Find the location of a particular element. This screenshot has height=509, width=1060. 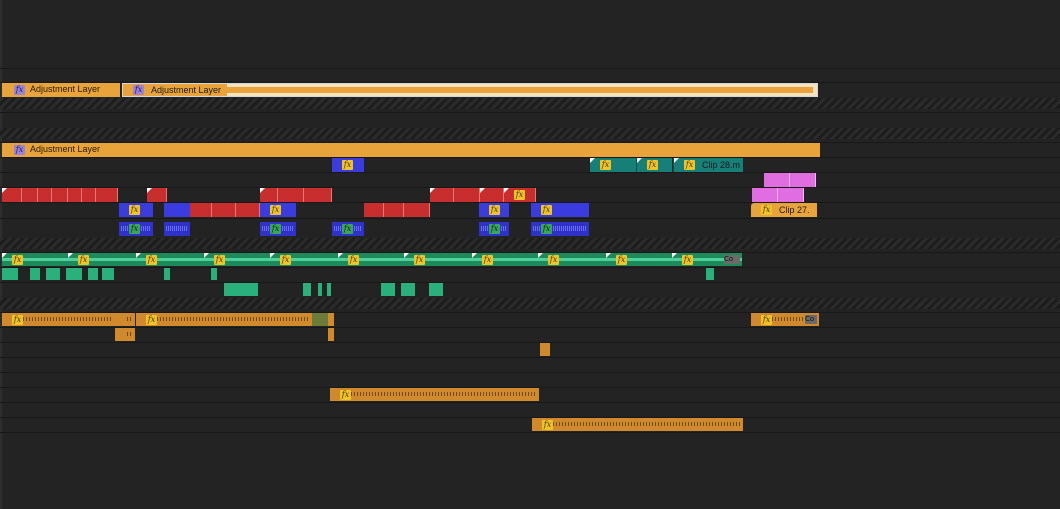

audio-clip: fx Co is located at coordinates (785, 319).